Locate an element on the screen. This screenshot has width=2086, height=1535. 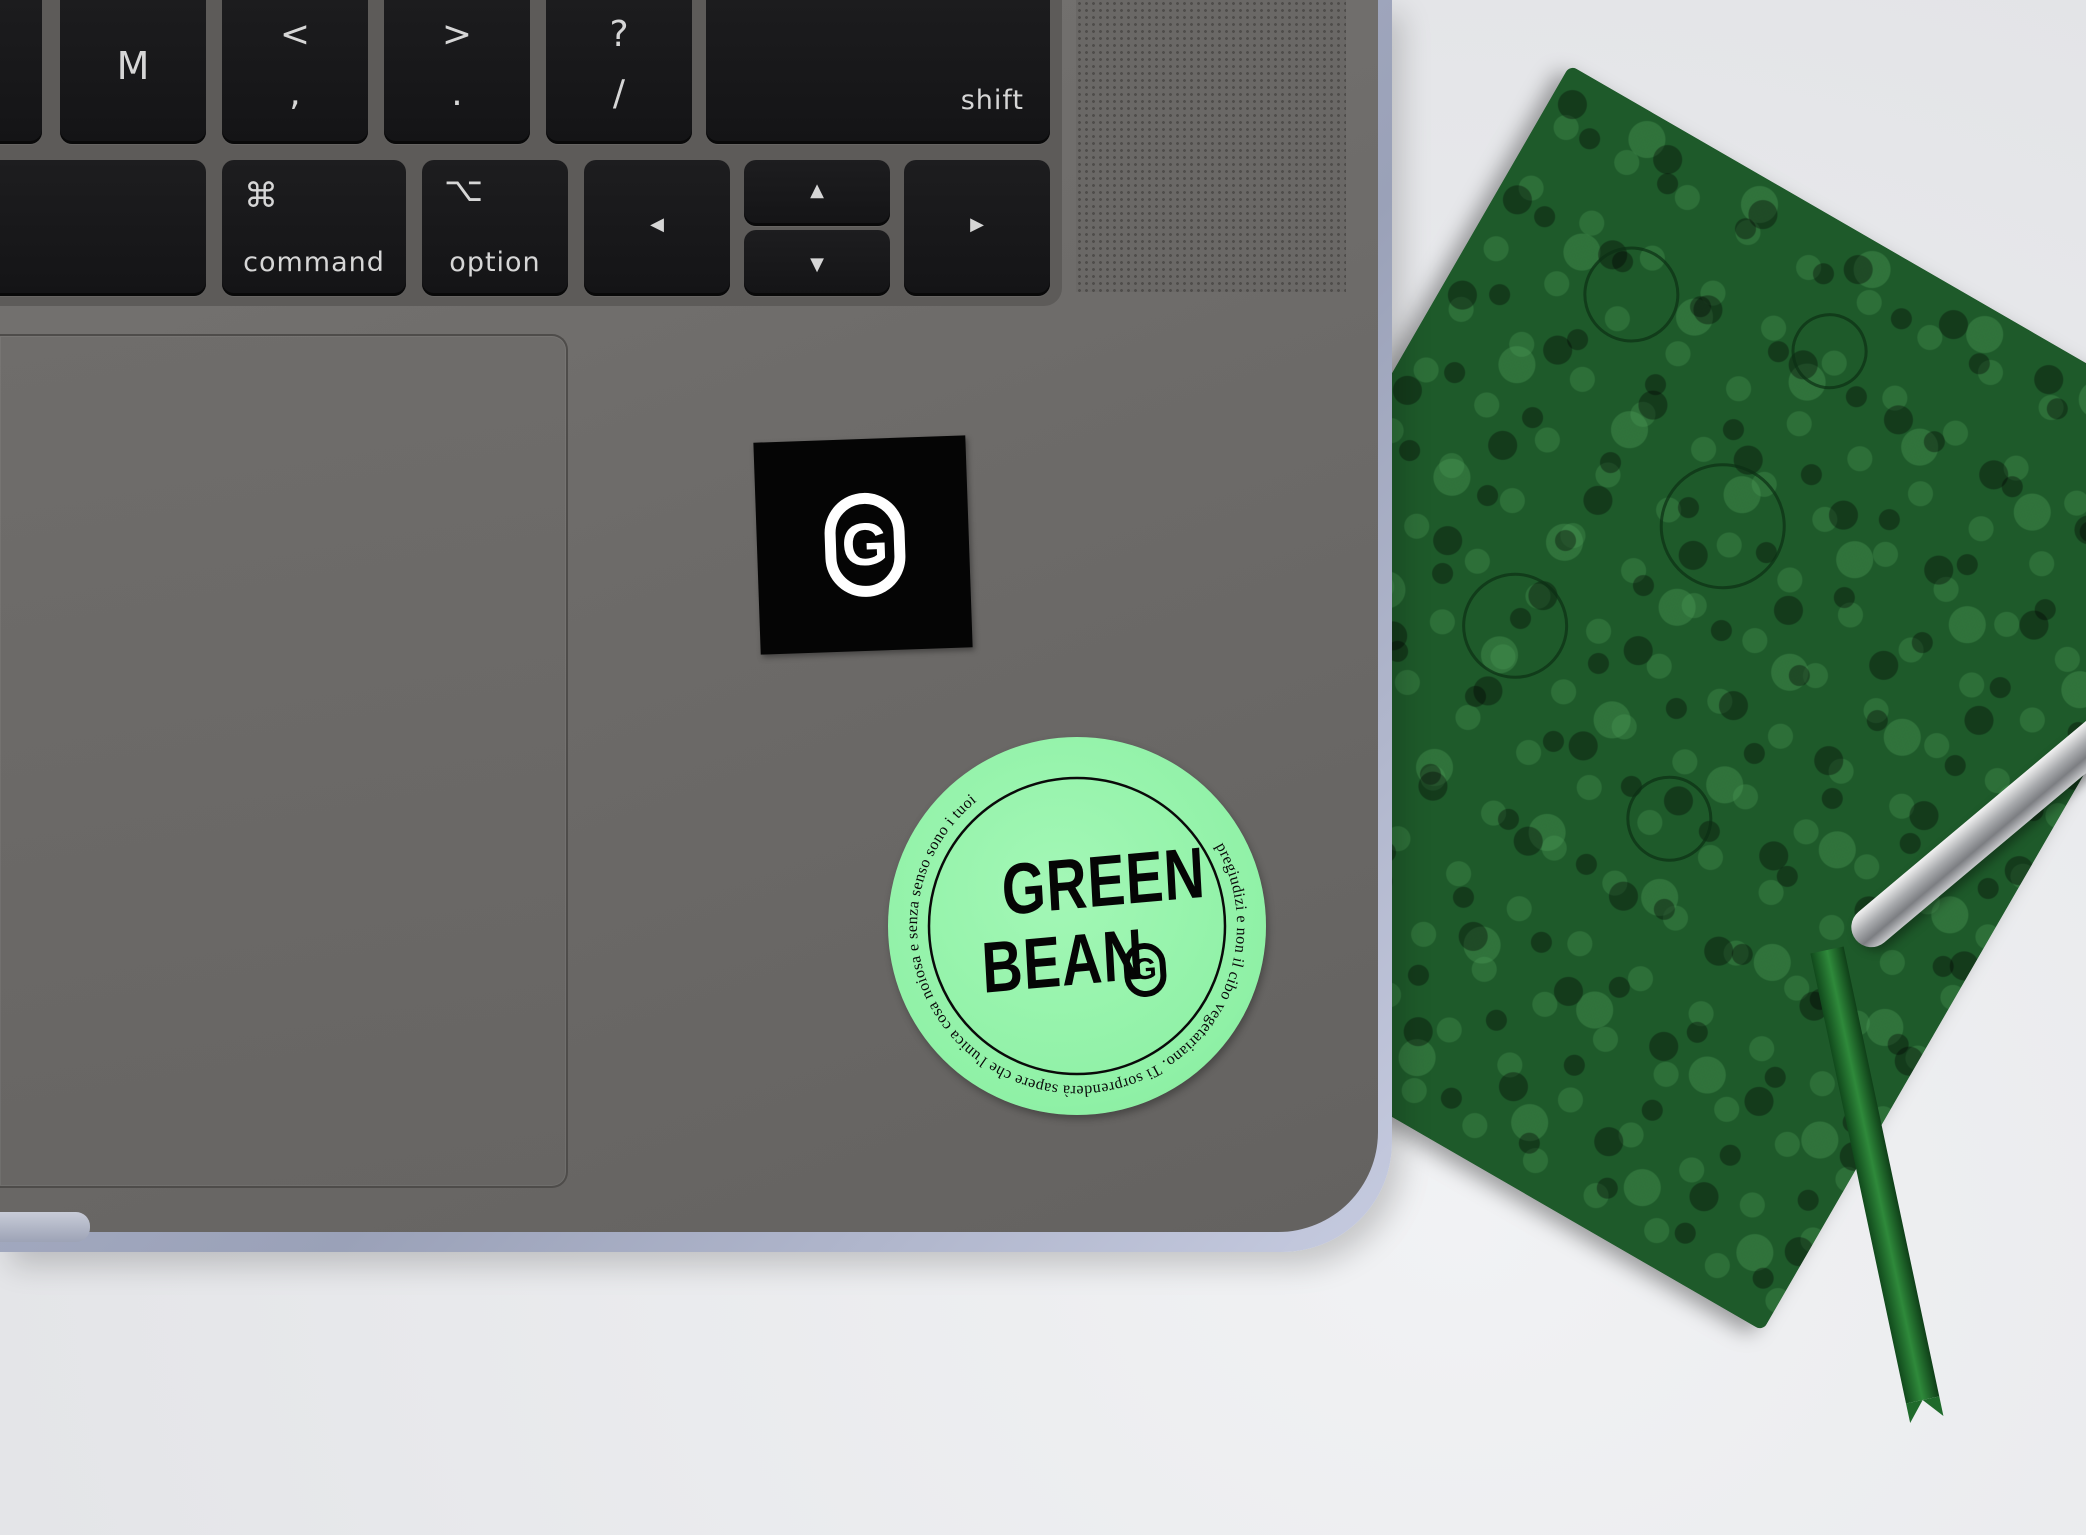
key-slash: ? / is located at coordinates (619, 72).